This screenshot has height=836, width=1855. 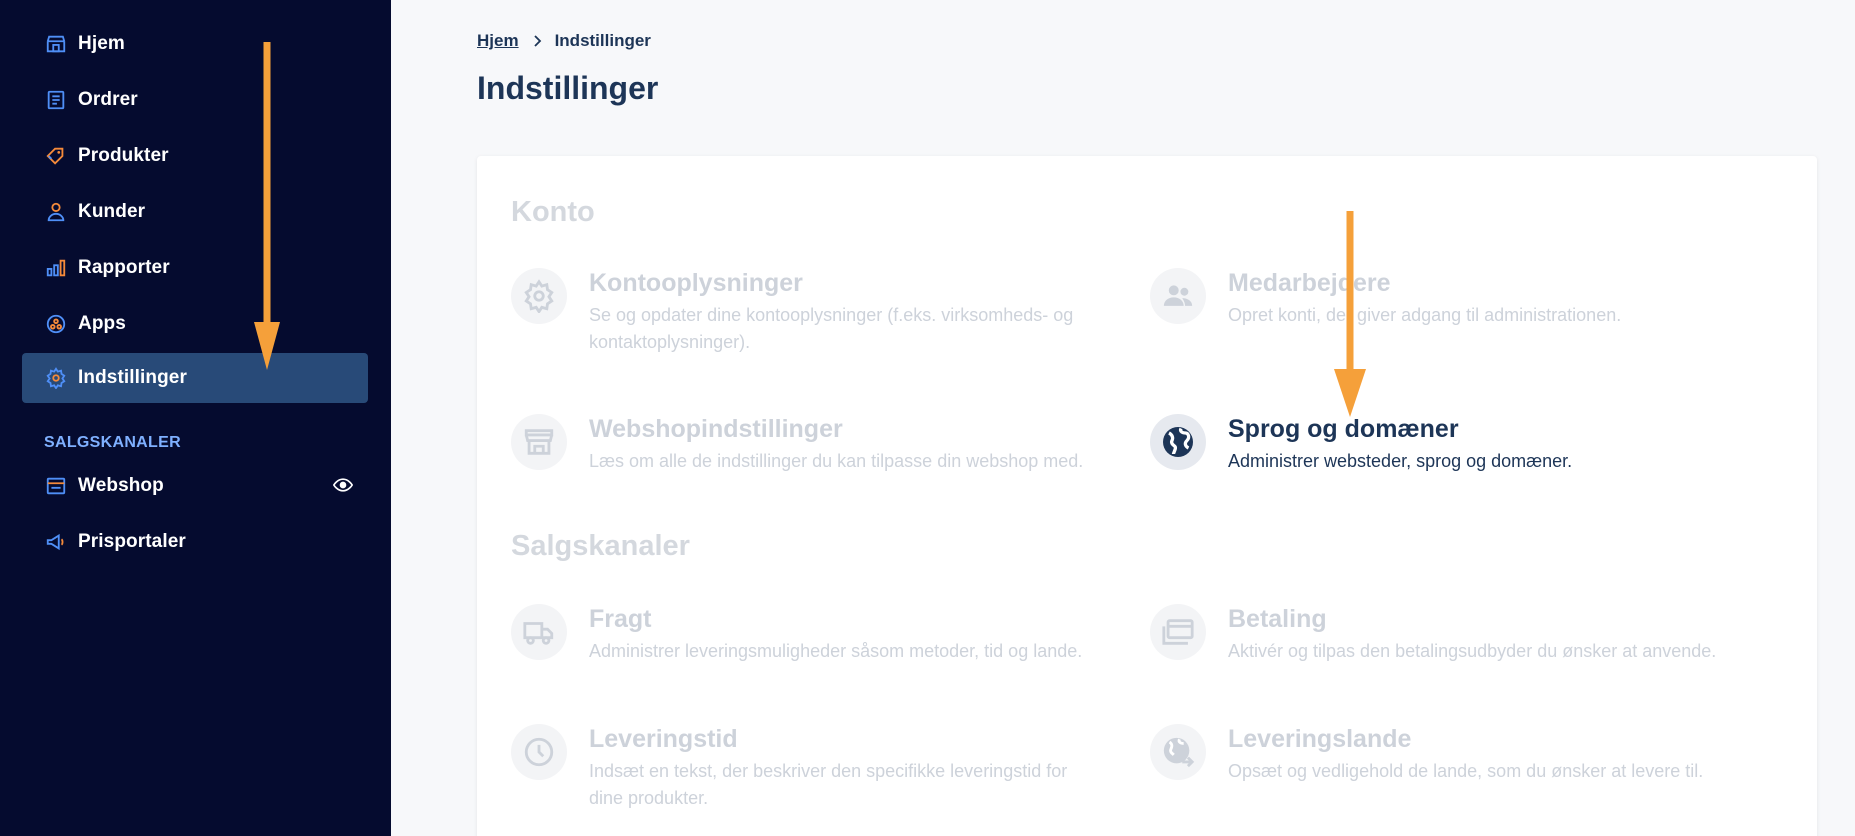 What do you see at coordinates (1309, 283) in the screenshot?
I see `setting-title: Medarbejdere` at bounding box center [1309, 283].